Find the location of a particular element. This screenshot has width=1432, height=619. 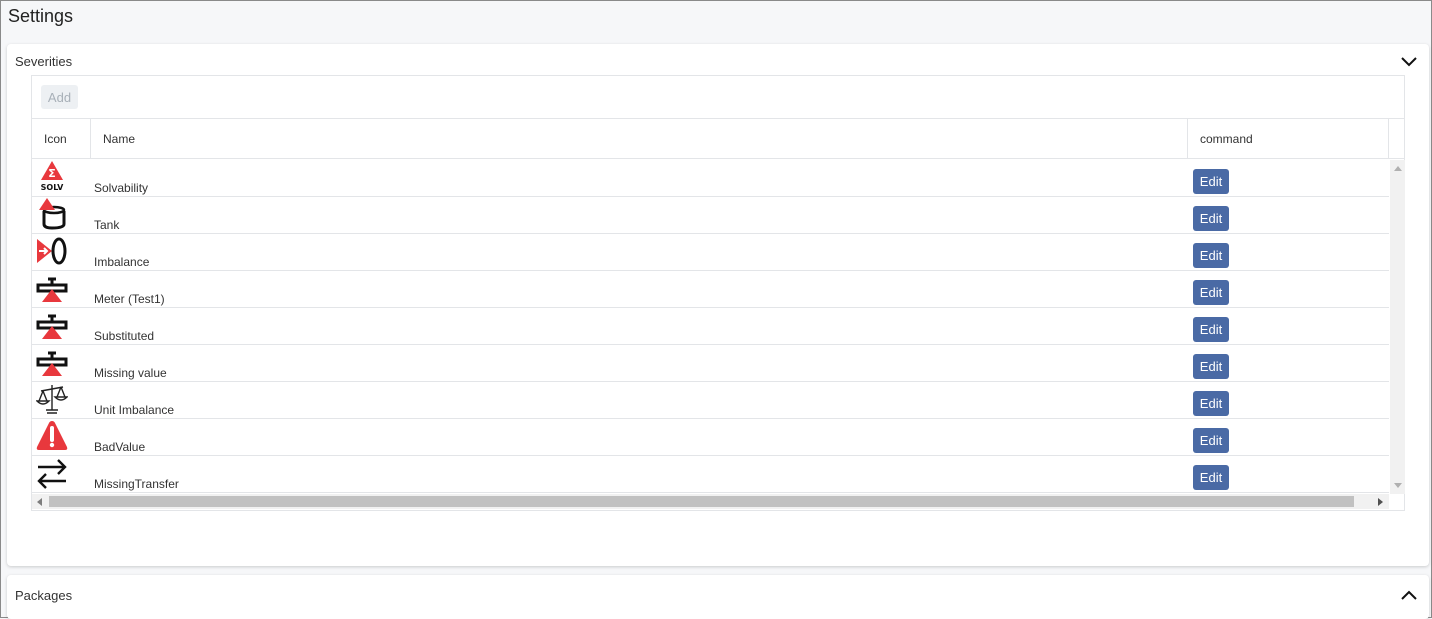

imbalance-icon is located at coordinates (52, 251).